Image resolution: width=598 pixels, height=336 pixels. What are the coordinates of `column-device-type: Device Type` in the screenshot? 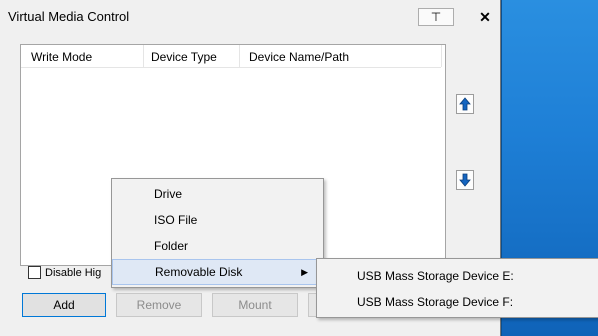 It's located at (184, 57).